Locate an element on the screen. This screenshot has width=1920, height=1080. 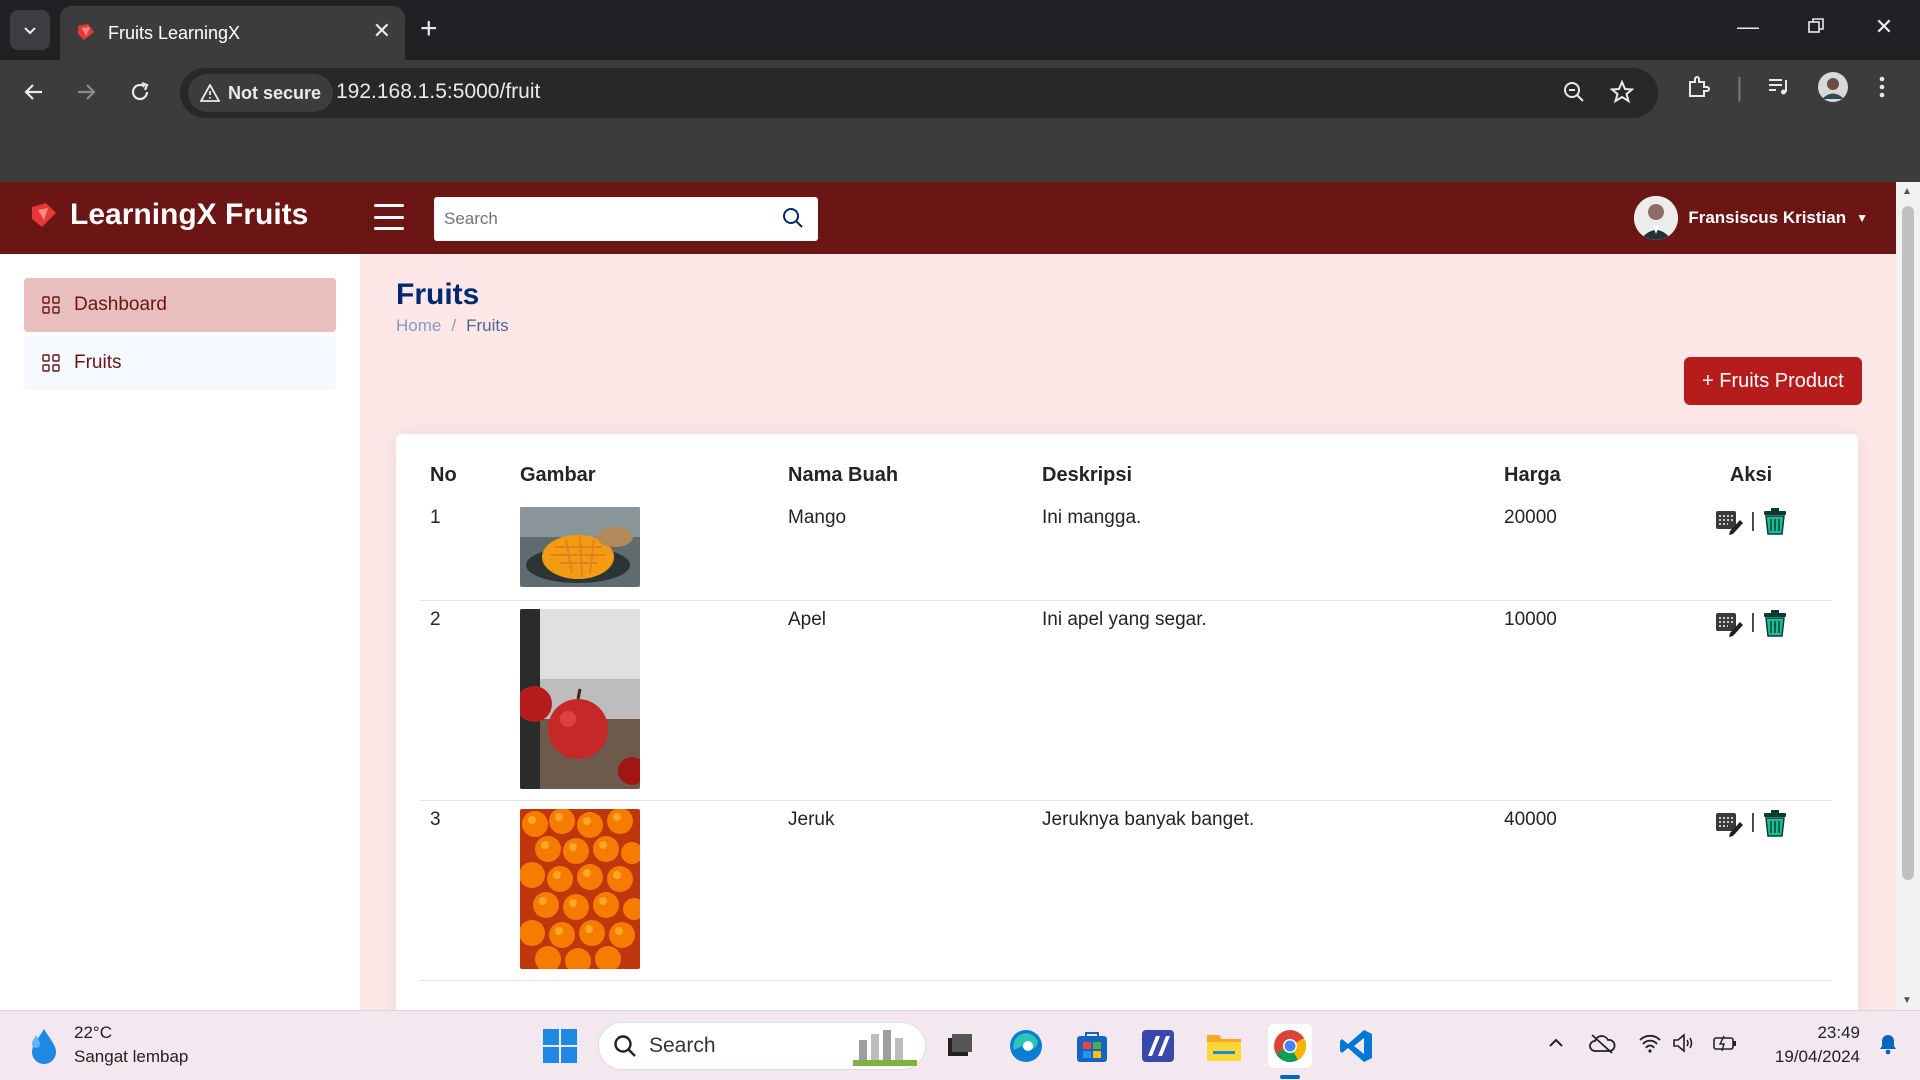
file-explorer-icon is located at coordinates (1224, 1046).